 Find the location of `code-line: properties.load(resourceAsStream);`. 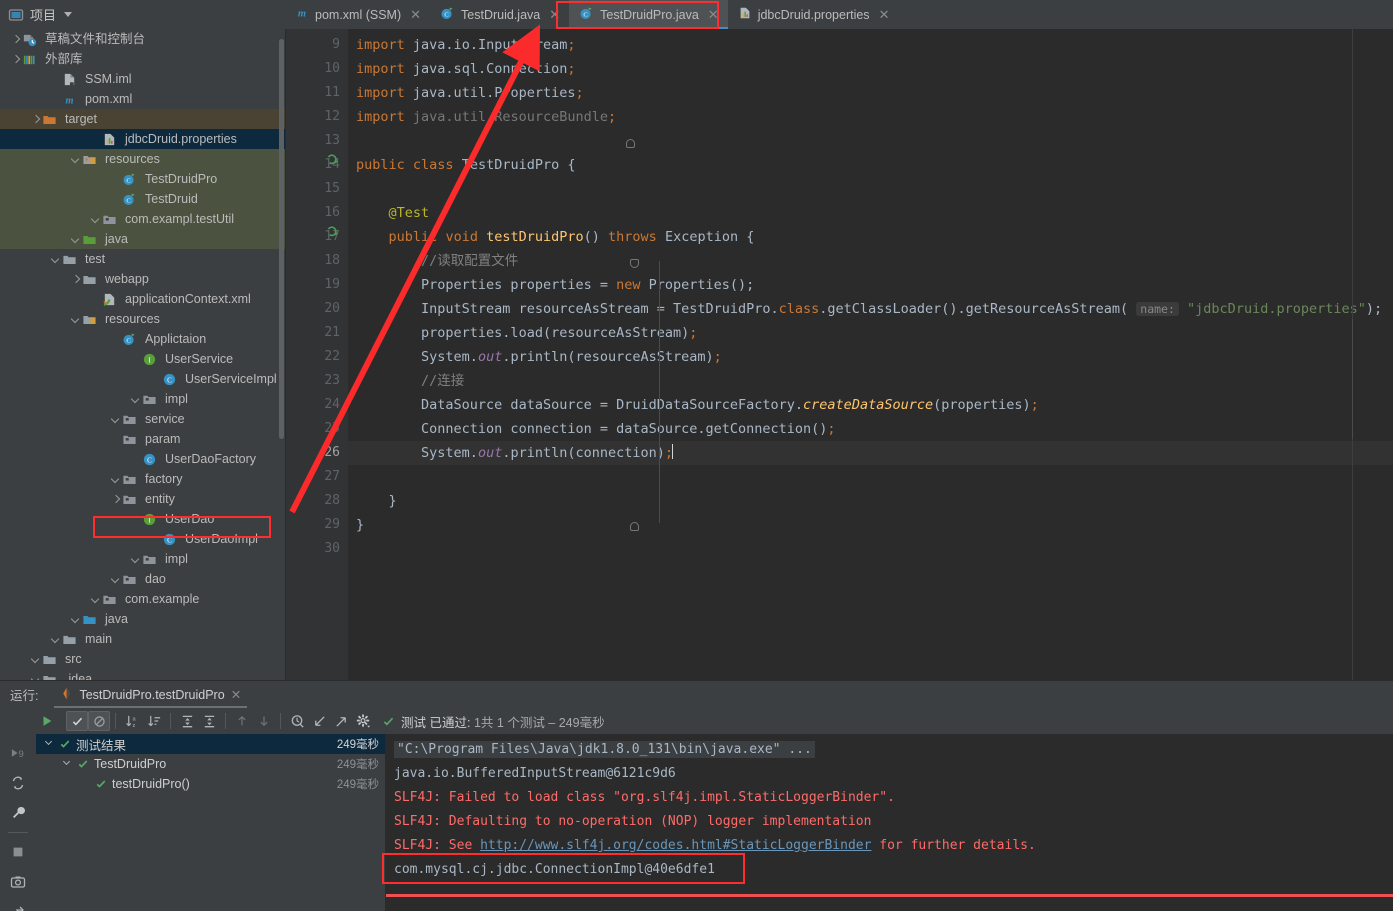

code-line: properties.load(resourceAsStream); is located at coordinates (526, 333).